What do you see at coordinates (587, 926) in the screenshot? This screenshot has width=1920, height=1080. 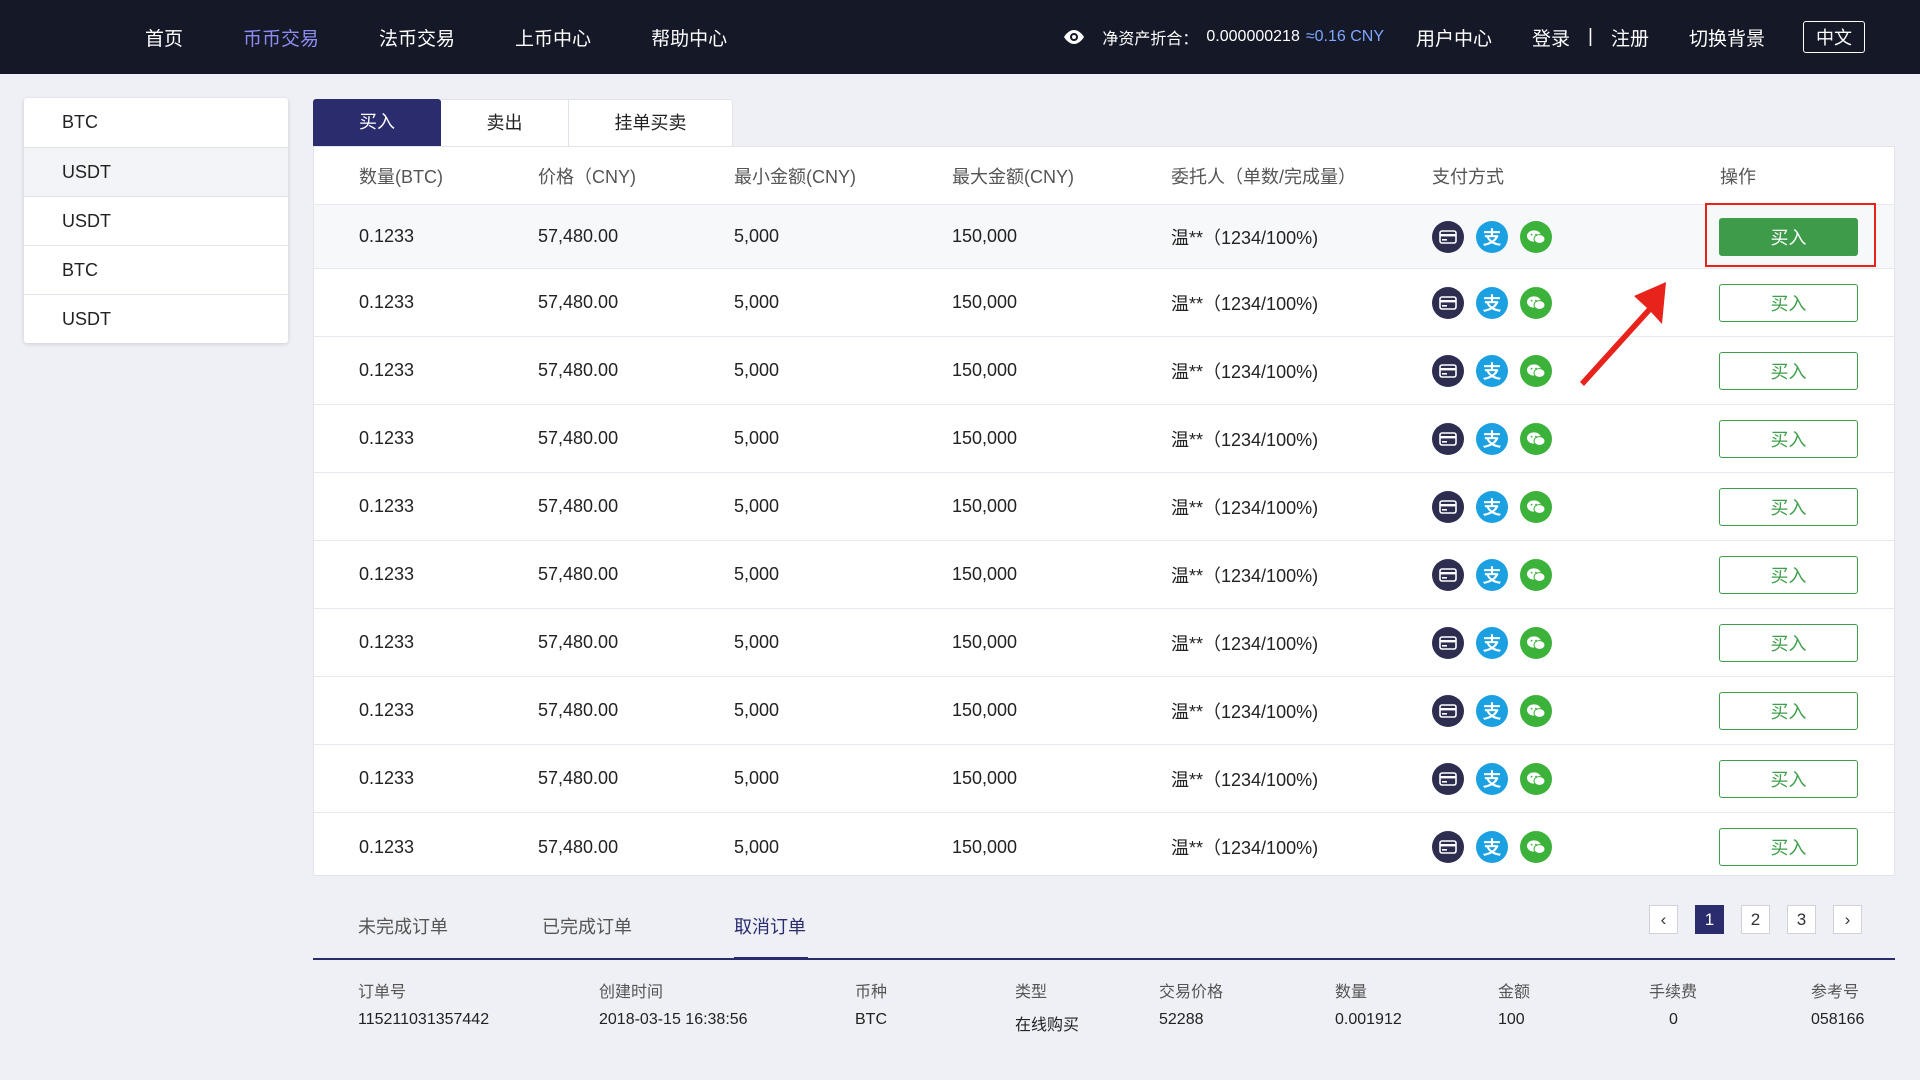 I see `tab-completed-orders: 已完成订单` at bounding box center [587, 926].